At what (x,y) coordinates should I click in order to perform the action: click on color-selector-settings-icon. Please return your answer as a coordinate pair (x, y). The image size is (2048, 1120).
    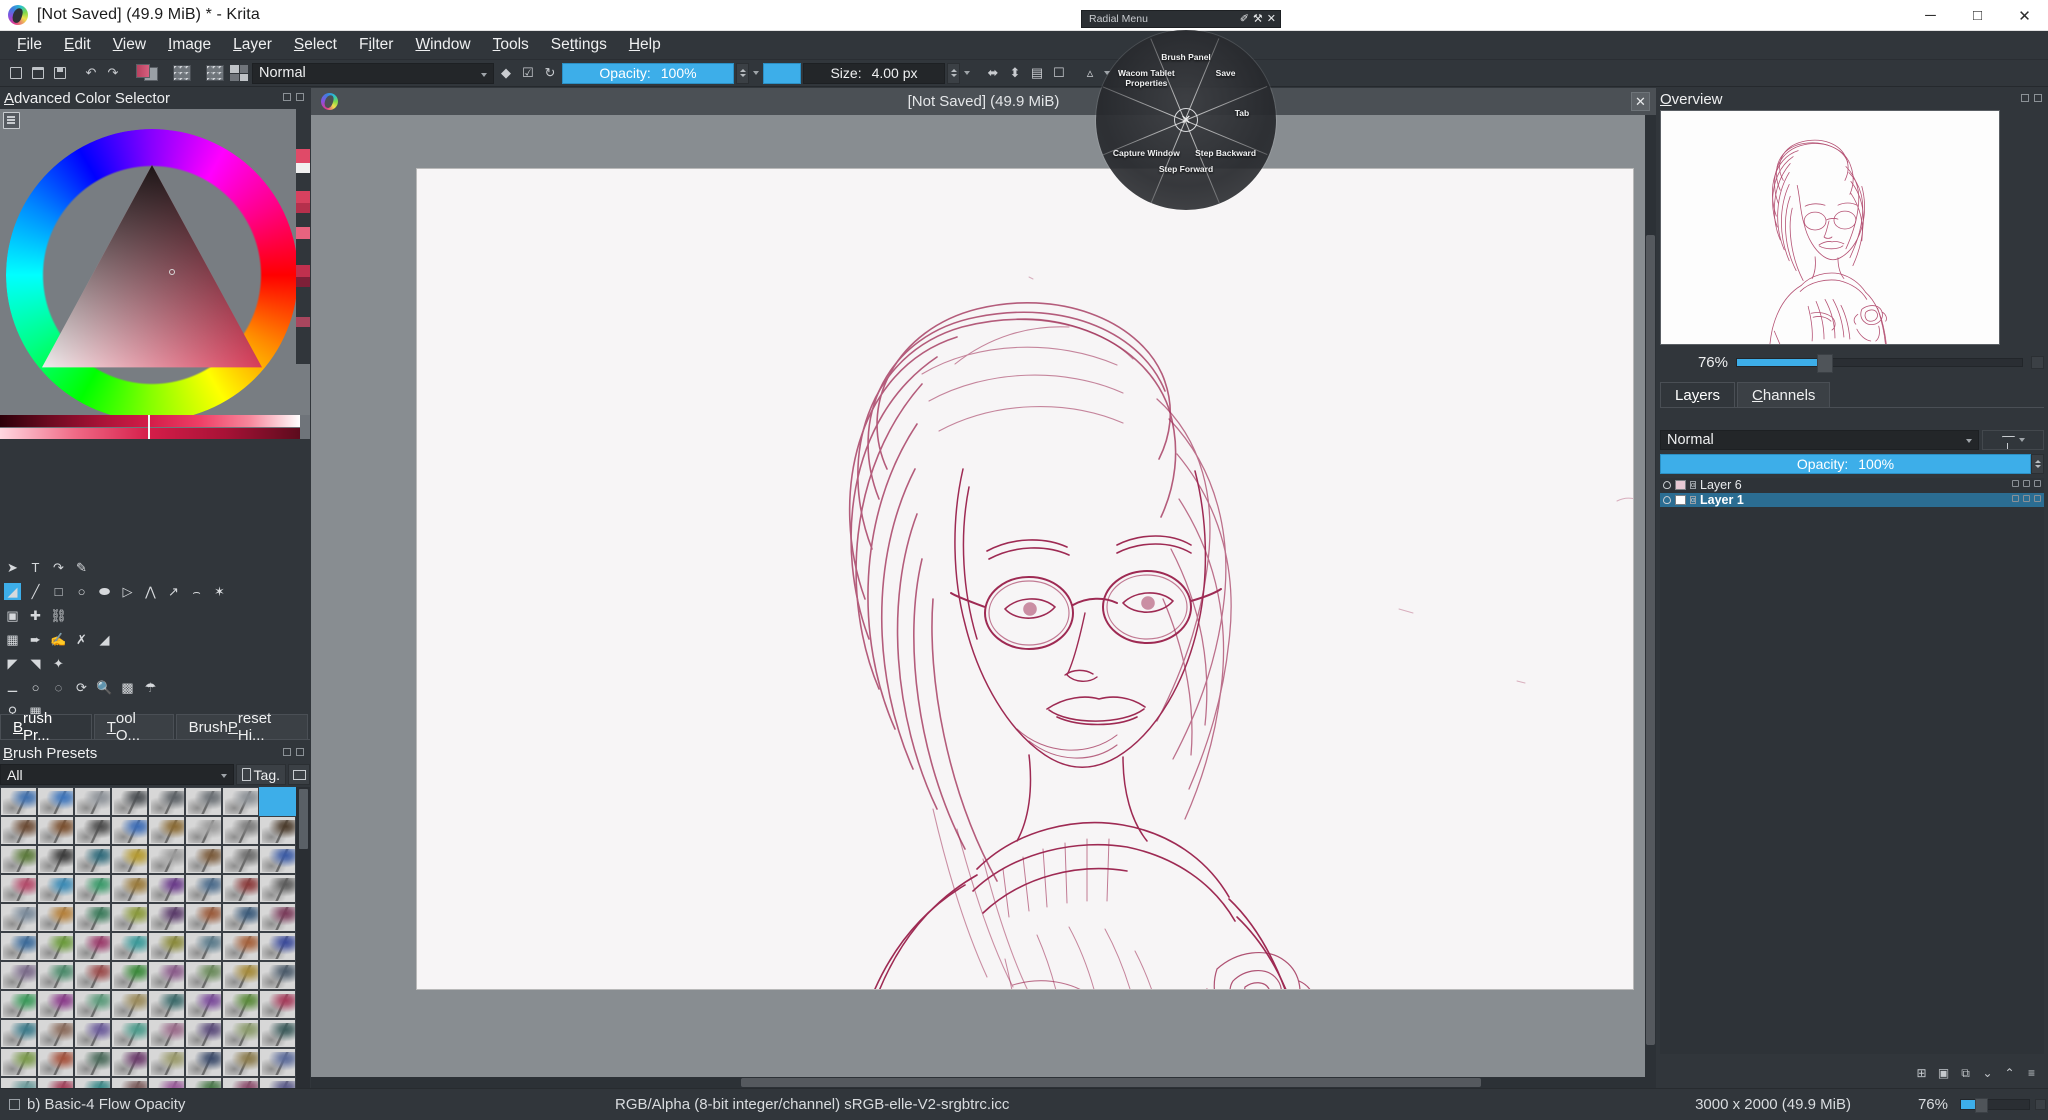
    Looking at the image, I should click on (11, 120).